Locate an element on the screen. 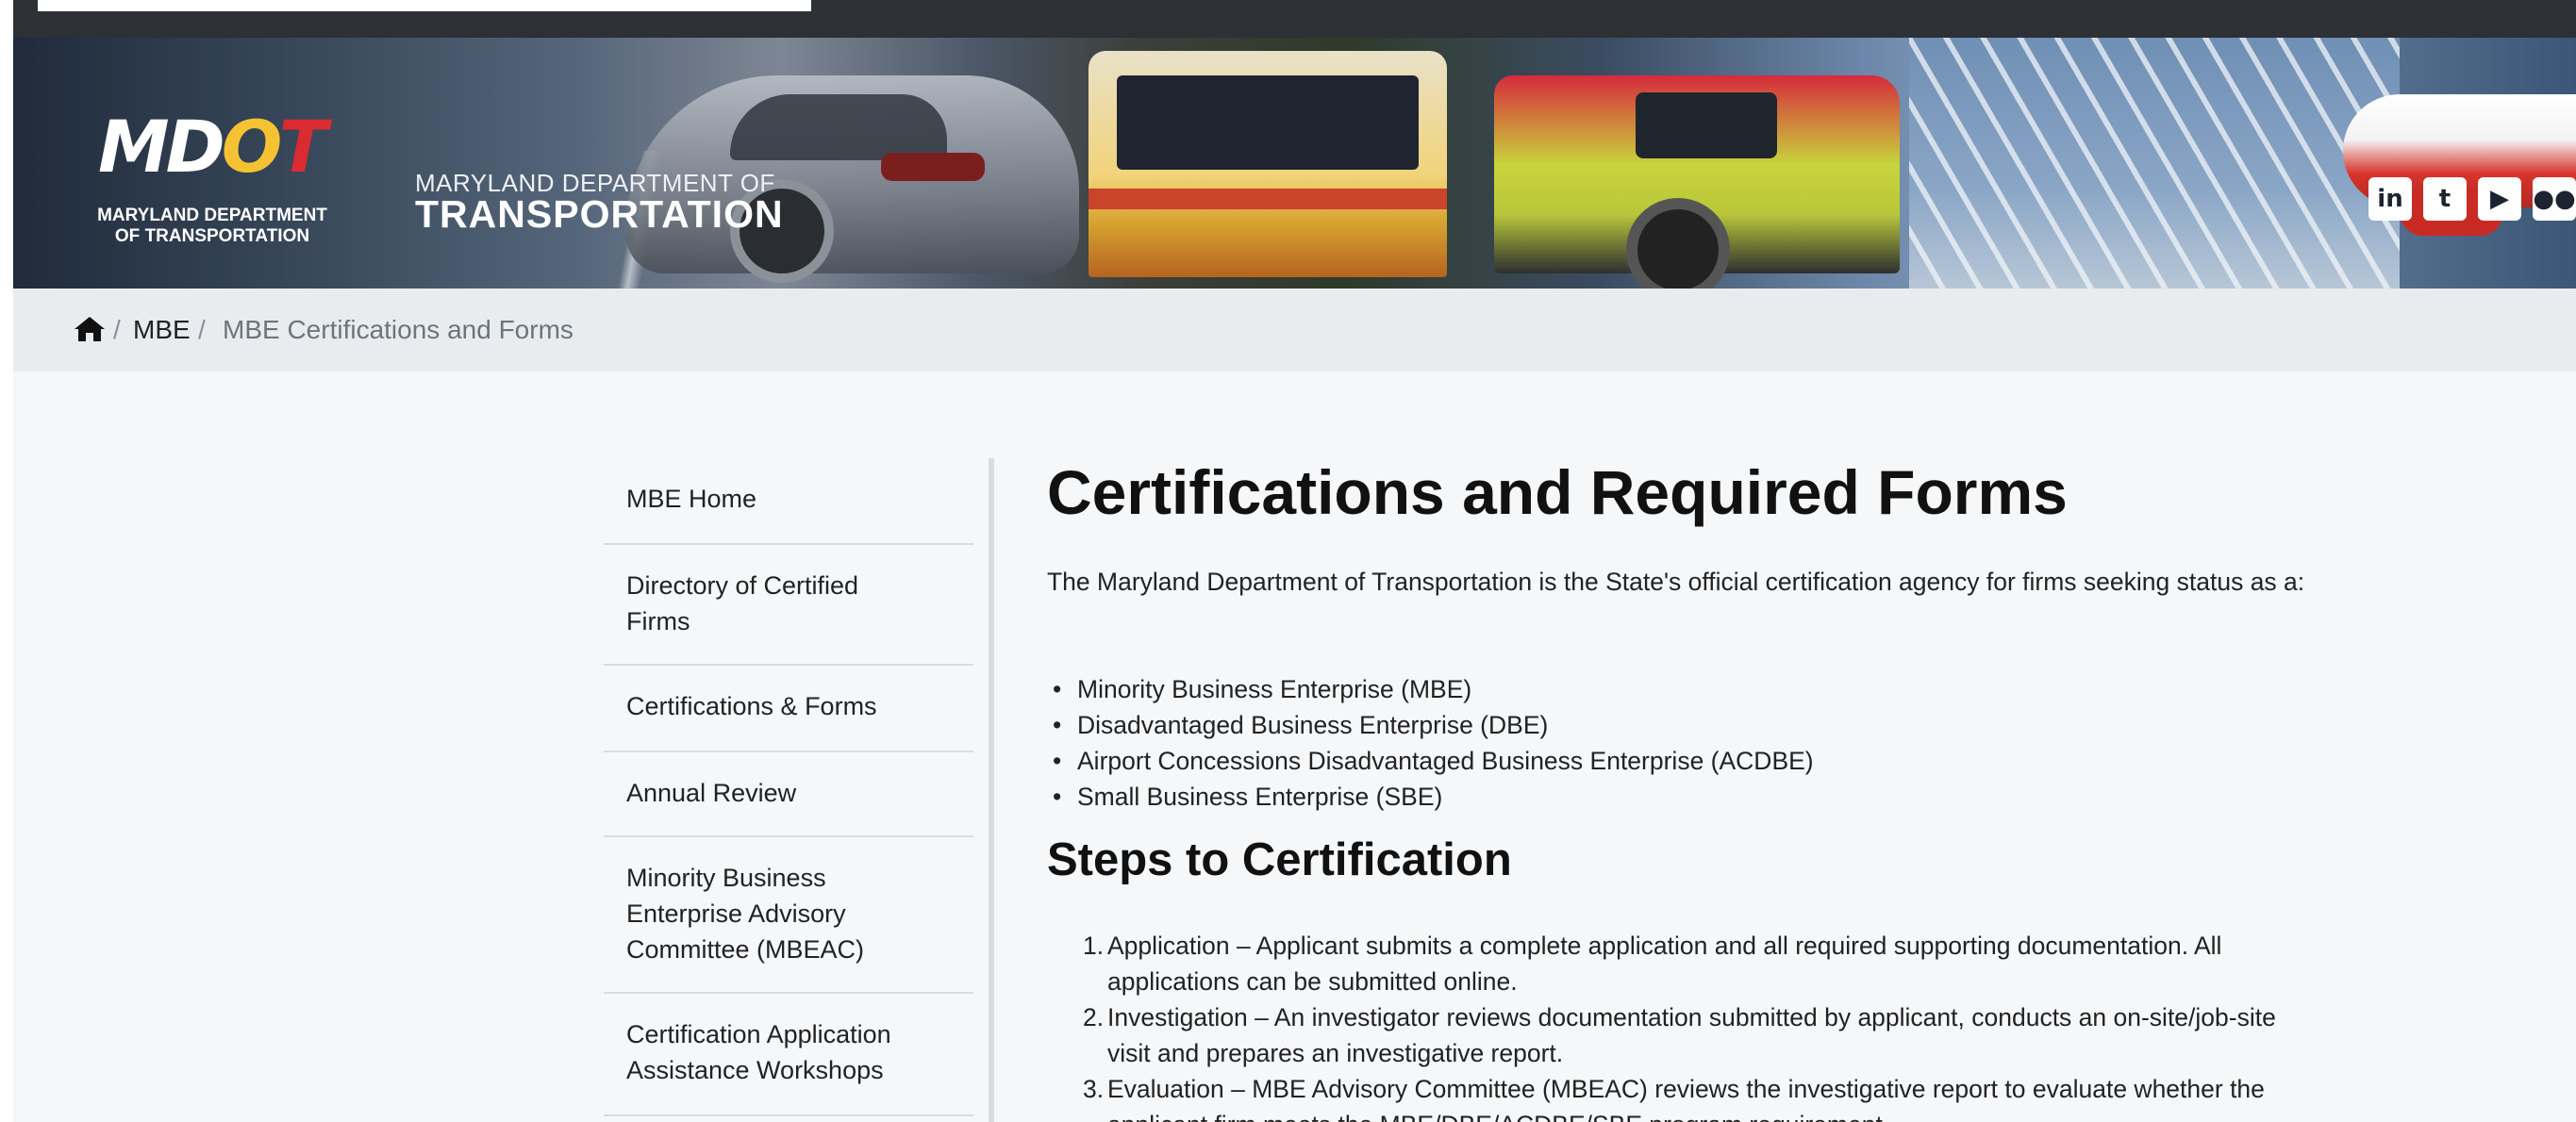 The width and height of the screenshot is (2576, 1122). list-item: Minority Business Enterprise (MBE) is located at coordinates (1262, 689).